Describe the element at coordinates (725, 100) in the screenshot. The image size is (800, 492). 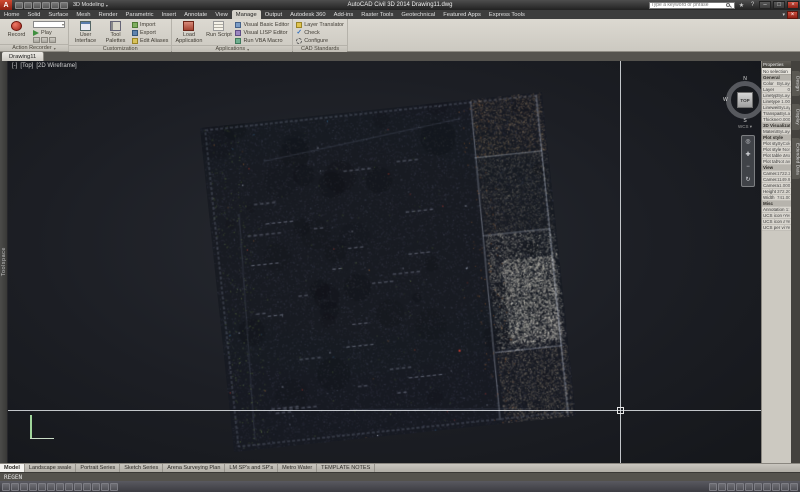
I see `compass-west: W` at that location.